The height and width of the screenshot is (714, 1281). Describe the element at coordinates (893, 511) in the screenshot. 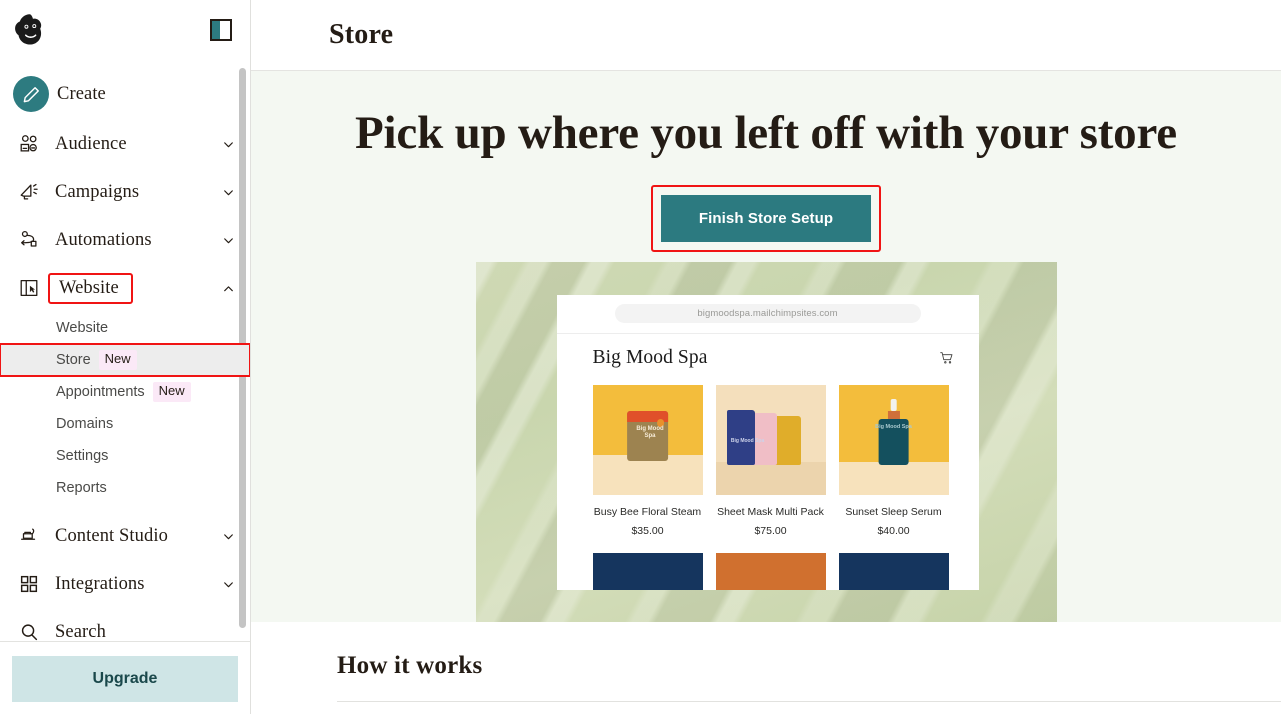

I see `product-name: Sunset Sleep Serum` at that location.